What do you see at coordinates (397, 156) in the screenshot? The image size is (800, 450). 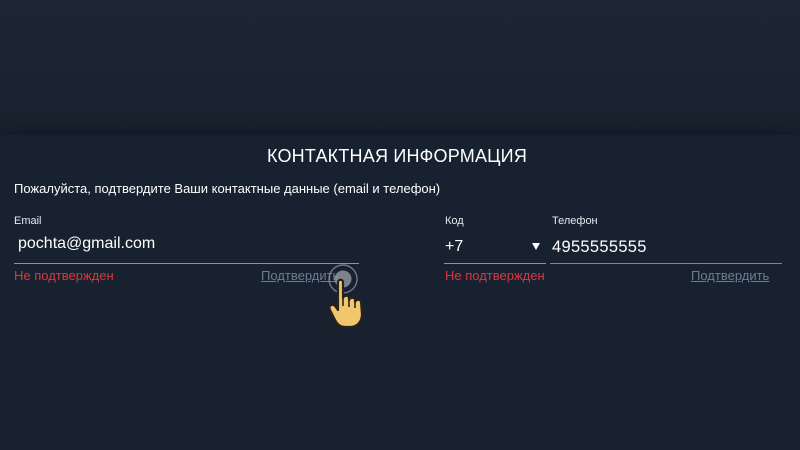 I see `section-title: КОНТАКТНАЯ ИНФОРМАЦИЯ` at bounding box center [397, 156].